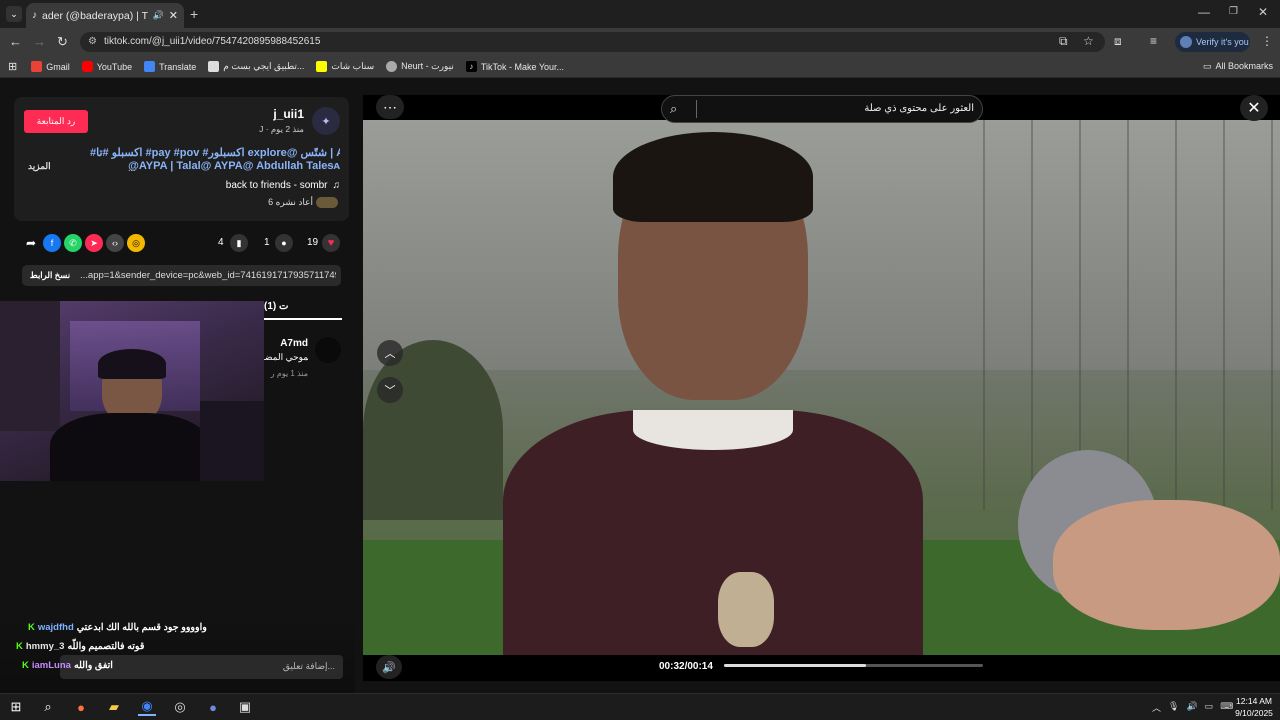  What do you see at coordinates (14, 14) in the screenshot?
I see `tab-list-icon: ⌄` at bounding box center [14, 14].